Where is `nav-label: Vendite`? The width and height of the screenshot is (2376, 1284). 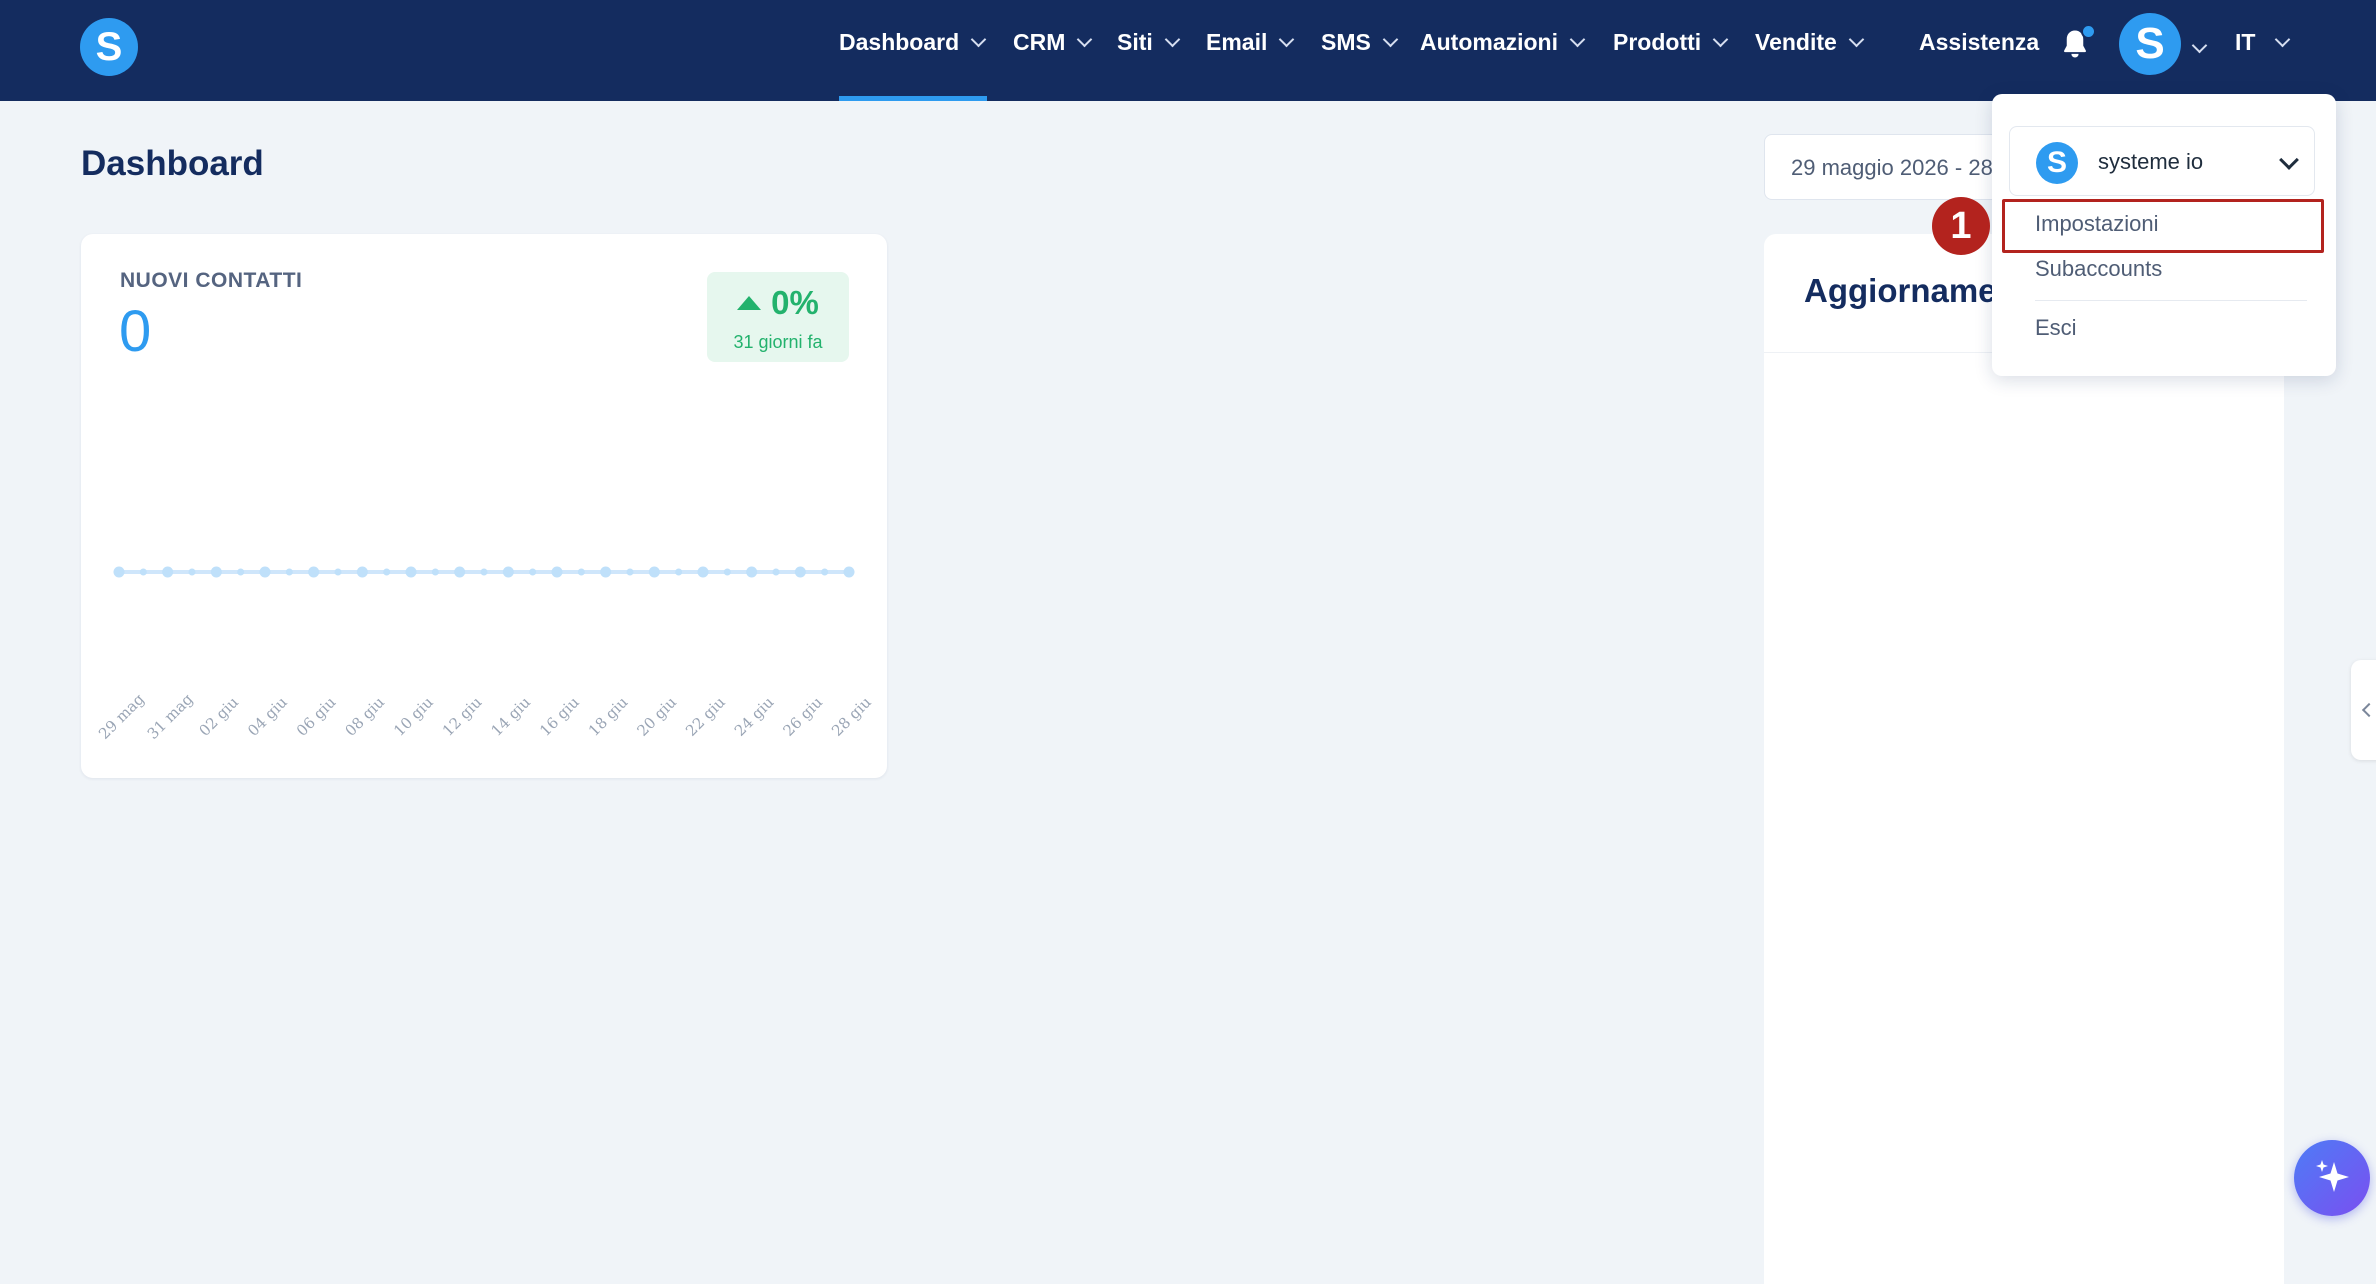
nav-label: Vendite is located at coordinates (1796, 41).